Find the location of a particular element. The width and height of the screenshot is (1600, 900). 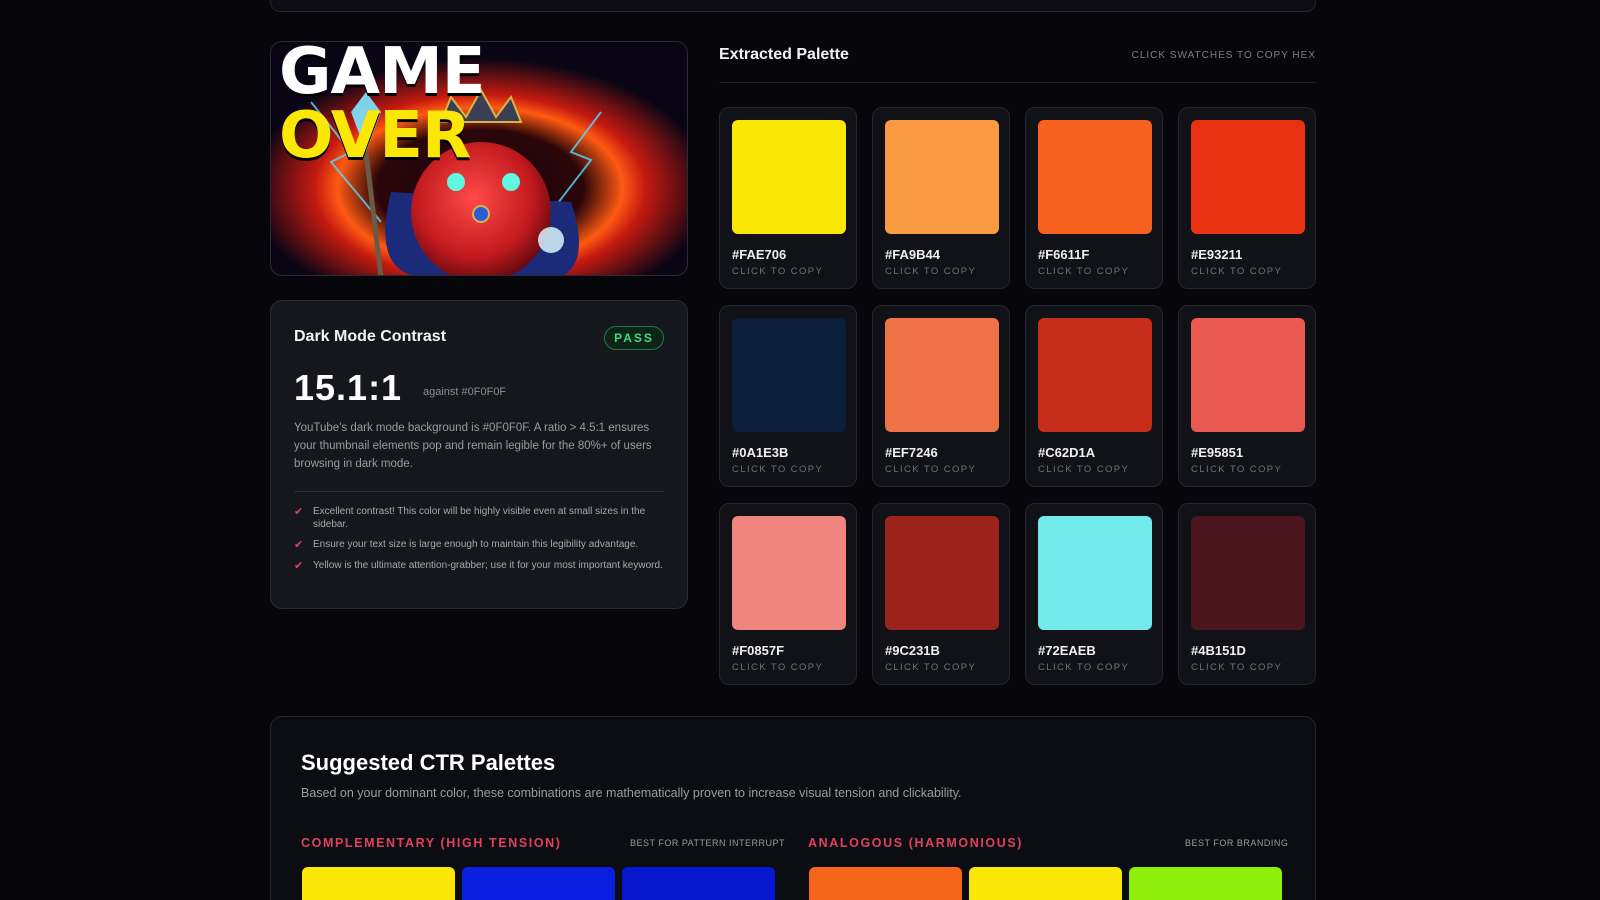

swatch-hex: #E95851 is located at coordinates (1217, 452).